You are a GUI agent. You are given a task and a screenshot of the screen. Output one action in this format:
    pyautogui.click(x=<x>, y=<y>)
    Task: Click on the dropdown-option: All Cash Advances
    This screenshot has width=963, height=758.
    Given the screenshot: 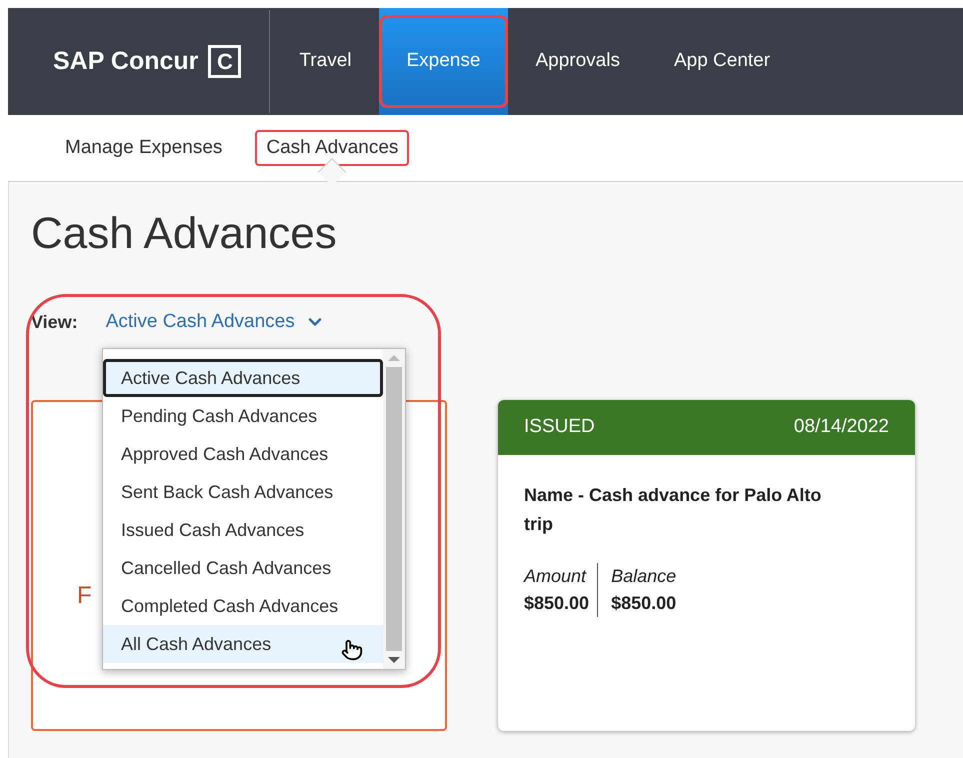 What is the action you would take?
    pyautogui.click(x=243, y=644)
    